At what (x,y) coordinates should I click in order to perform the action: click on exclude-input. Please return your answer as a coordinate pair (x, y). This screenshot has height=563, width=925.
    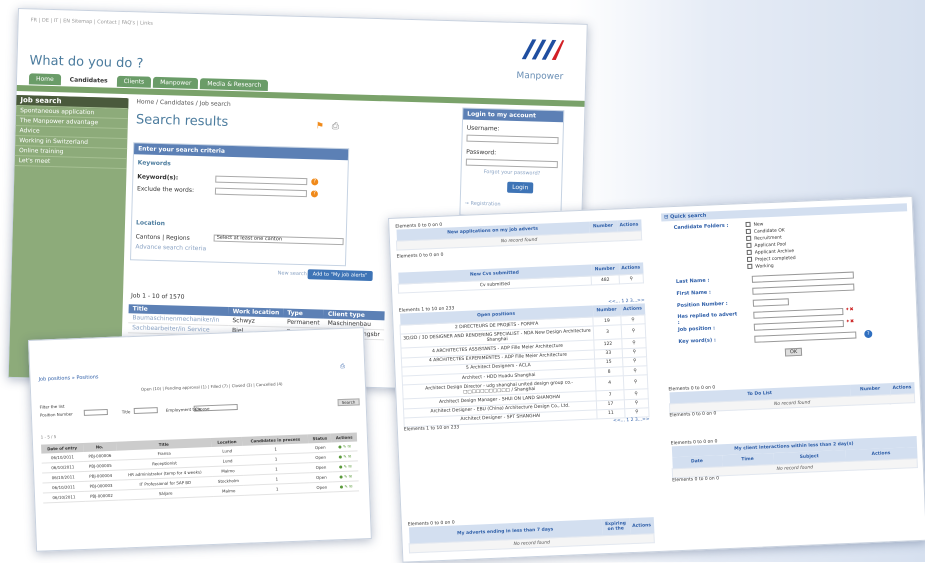
    Looking at the image, I should click on (261, 192).